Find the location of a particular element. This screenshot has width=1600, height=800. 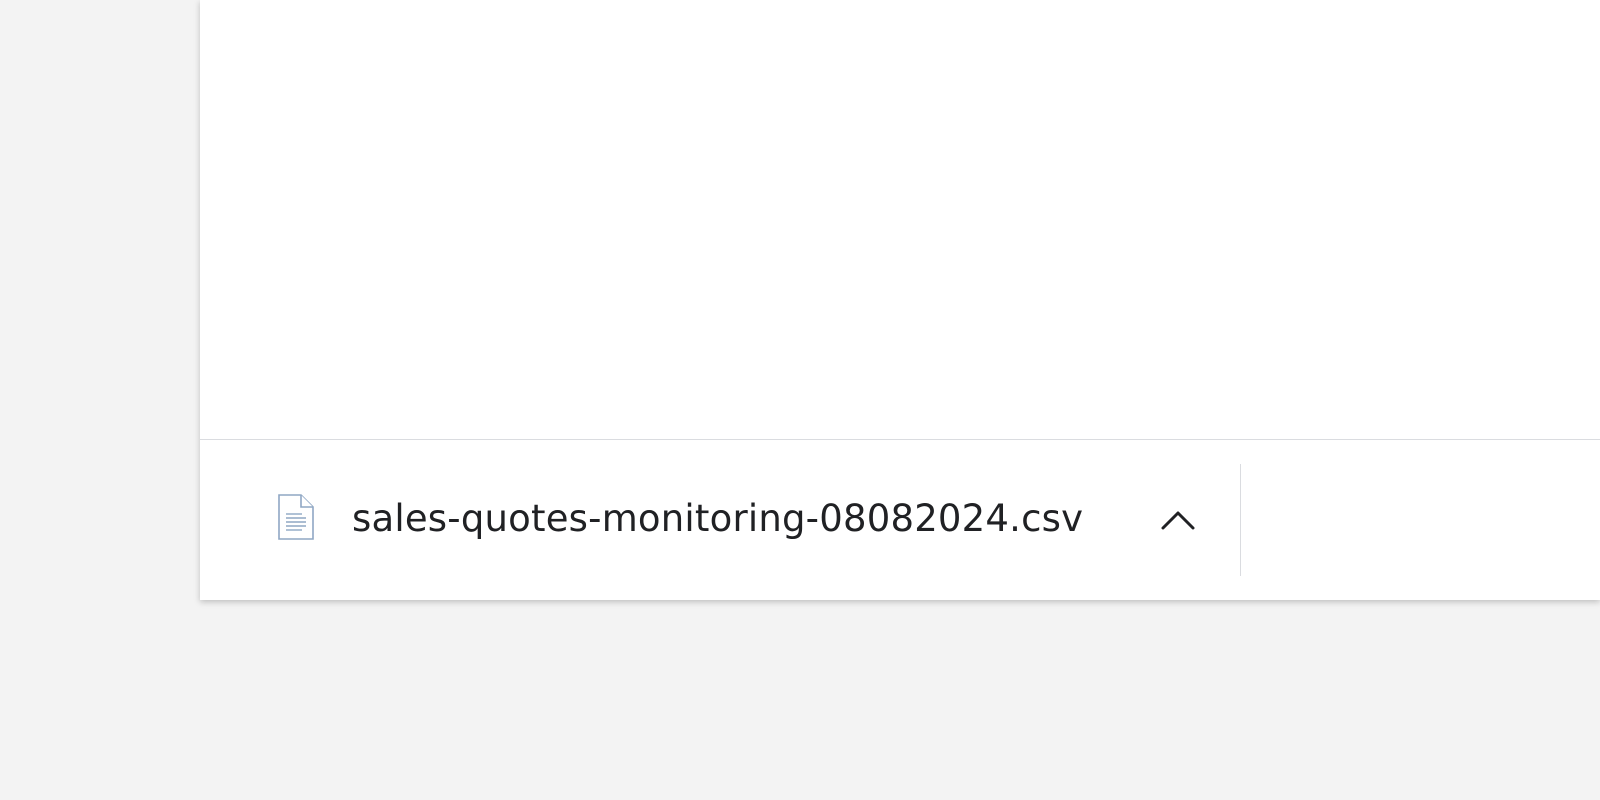

download-file-name: sales-quotes-monitoring-08082024.csv is located at coordinates (717, 519).